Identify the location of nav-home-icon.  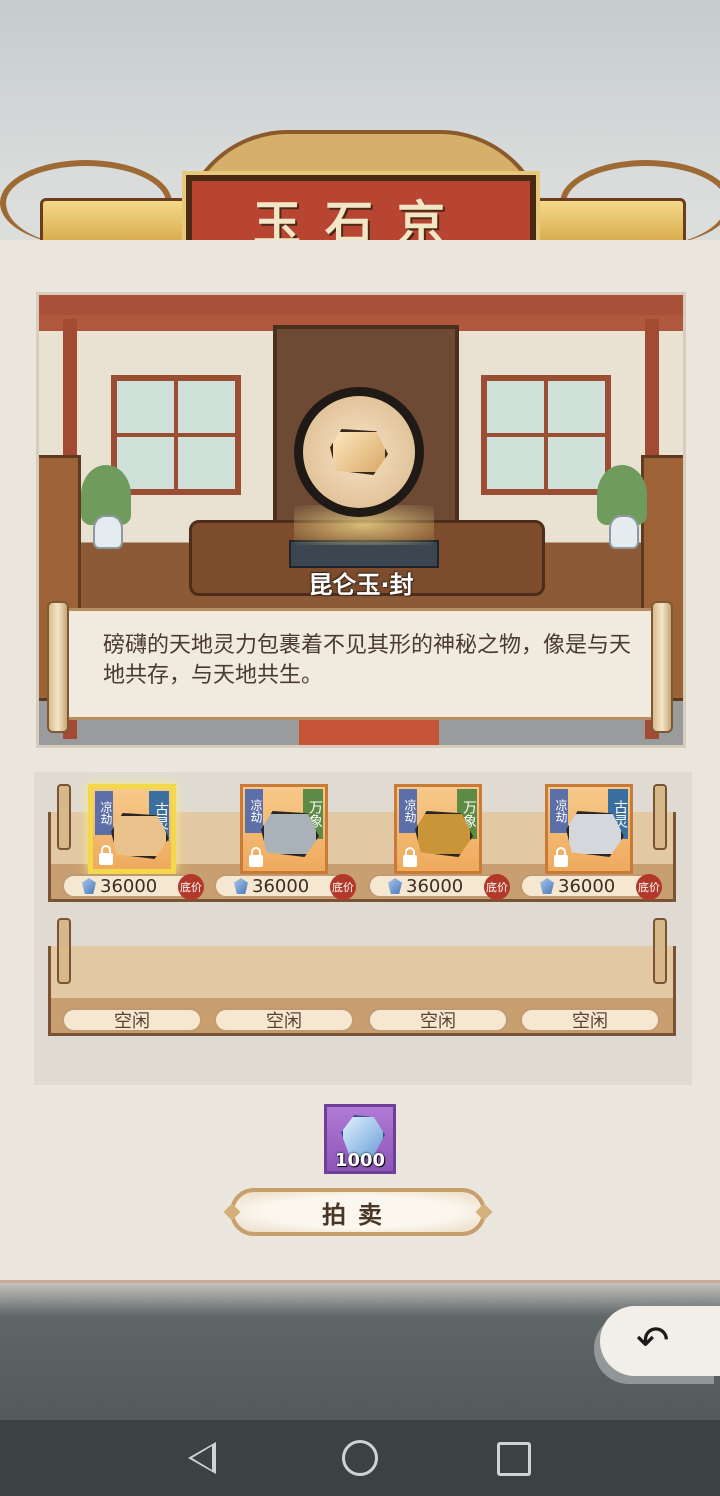
(360, 1458).